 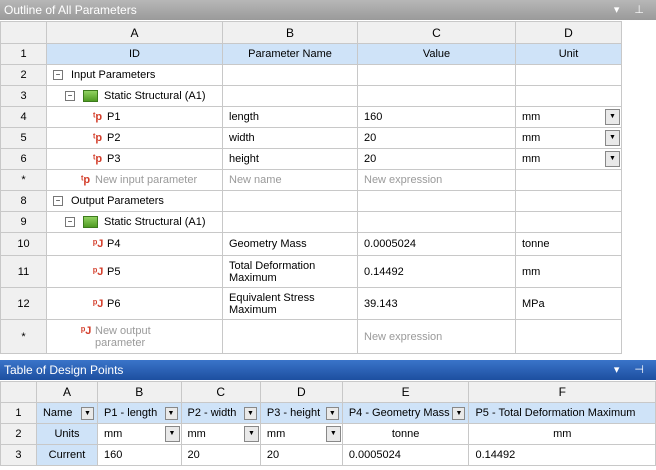 What do you see at coordinates (23, 54) in the screenshot?
I see `row-number: 1` at bounding box center [23, 54].